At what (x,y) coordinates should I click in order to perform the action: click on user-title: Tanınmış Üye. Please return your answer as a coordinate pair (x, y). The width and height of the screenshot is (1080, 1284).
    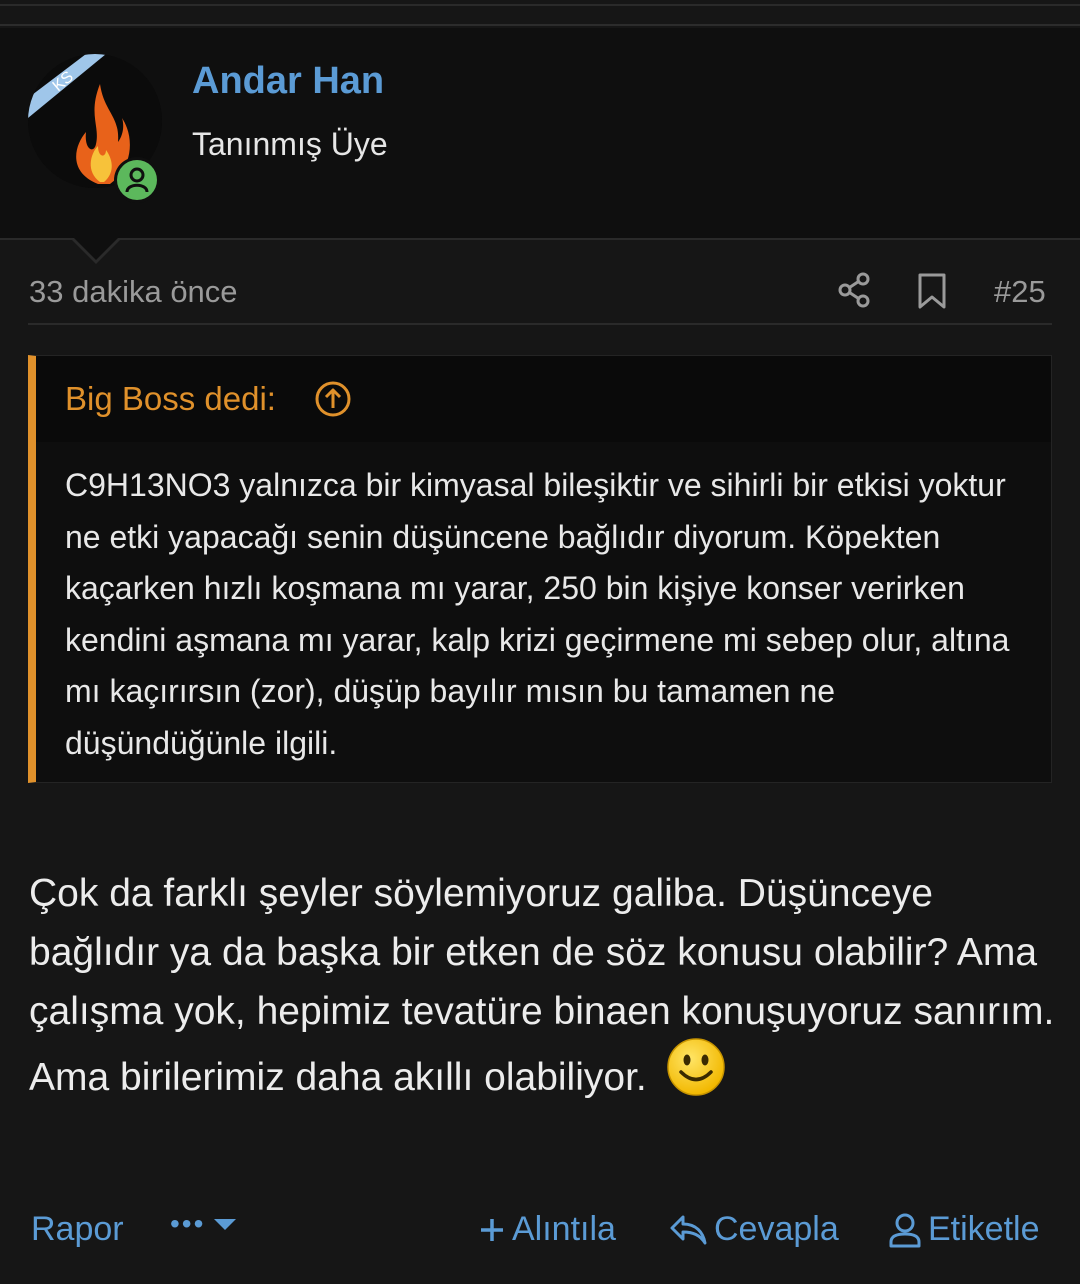
    Looking at the image, I should click on (290, 144).